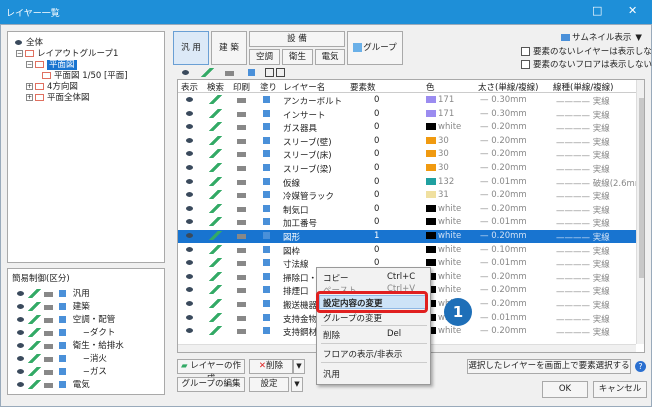  What do you see at coordinates (549, 366) in the screenshot?
I see `select-on-screen-button: 選択したレイヤーを画面上で要素選択する` at bounding box center [549, 366].